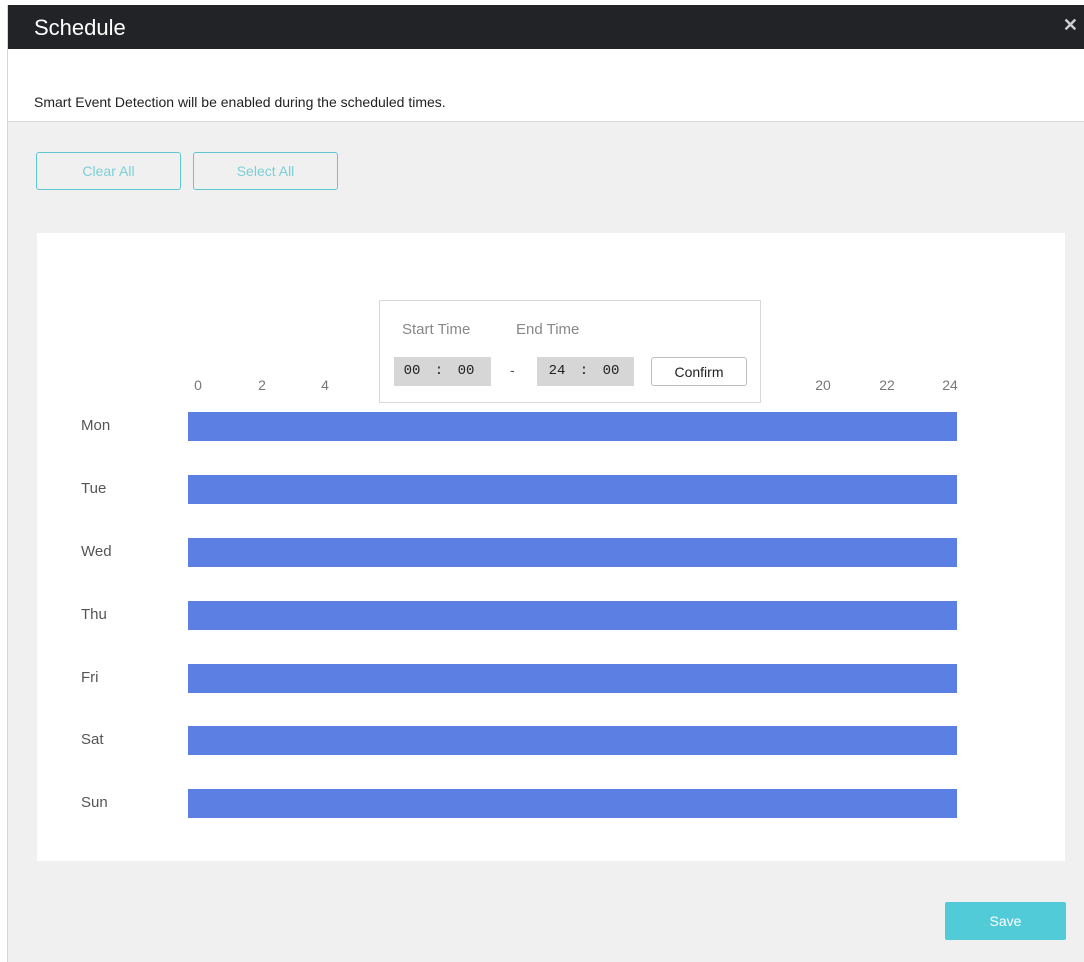 This screenshot has width=1084, height=962. I want to click on axis-tick-24: 24, so click(950, 385).